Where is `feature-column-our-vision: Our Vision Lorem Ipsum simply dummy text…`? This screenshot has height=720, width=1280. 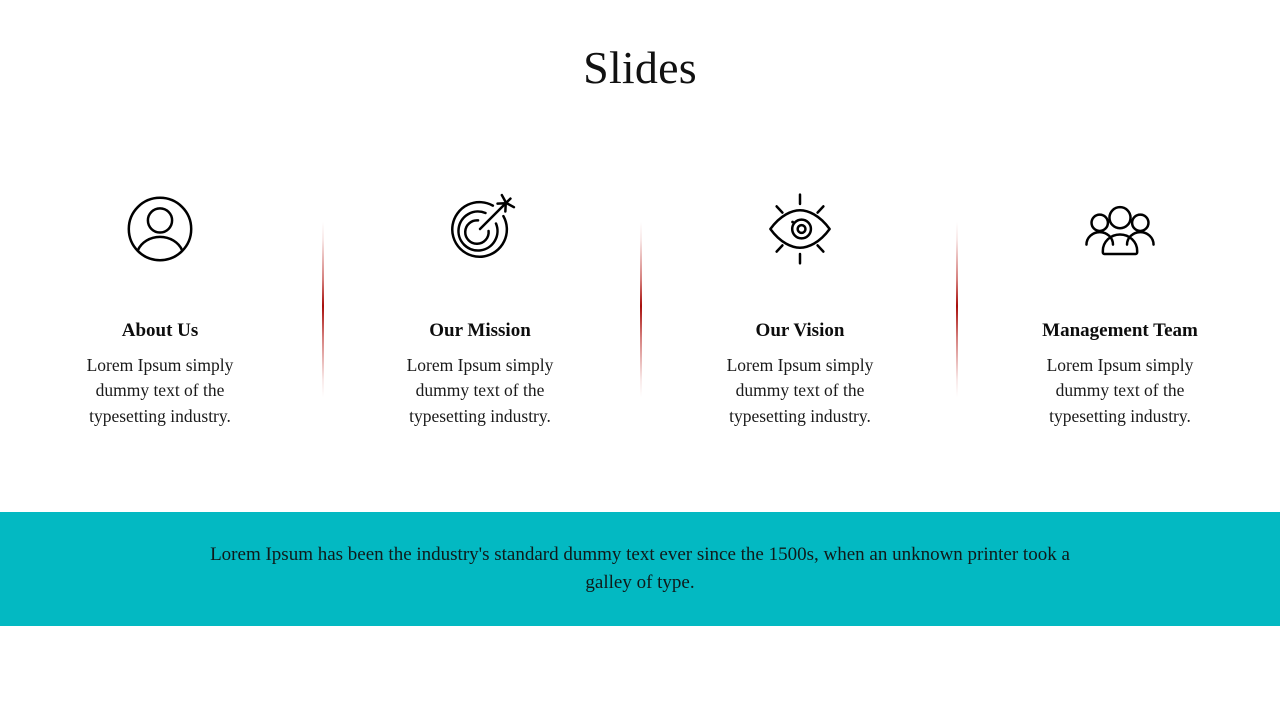 feature-column-our-vision: Our Vision Lorem Ipsum simply dummy text… is located at coordinates (800, 307).